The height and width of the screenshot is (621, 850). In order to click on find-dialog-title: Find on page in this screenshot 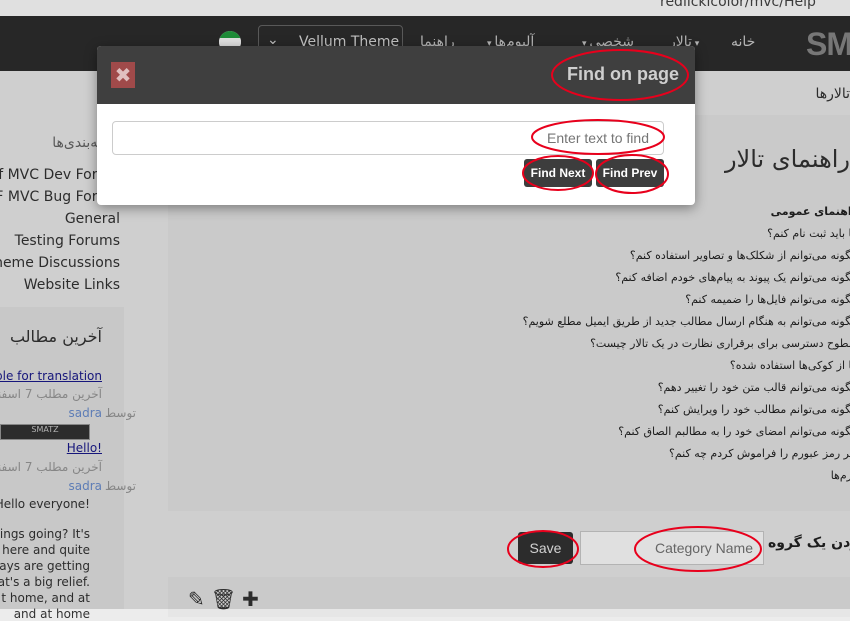, I will do `click(623, 74)`.